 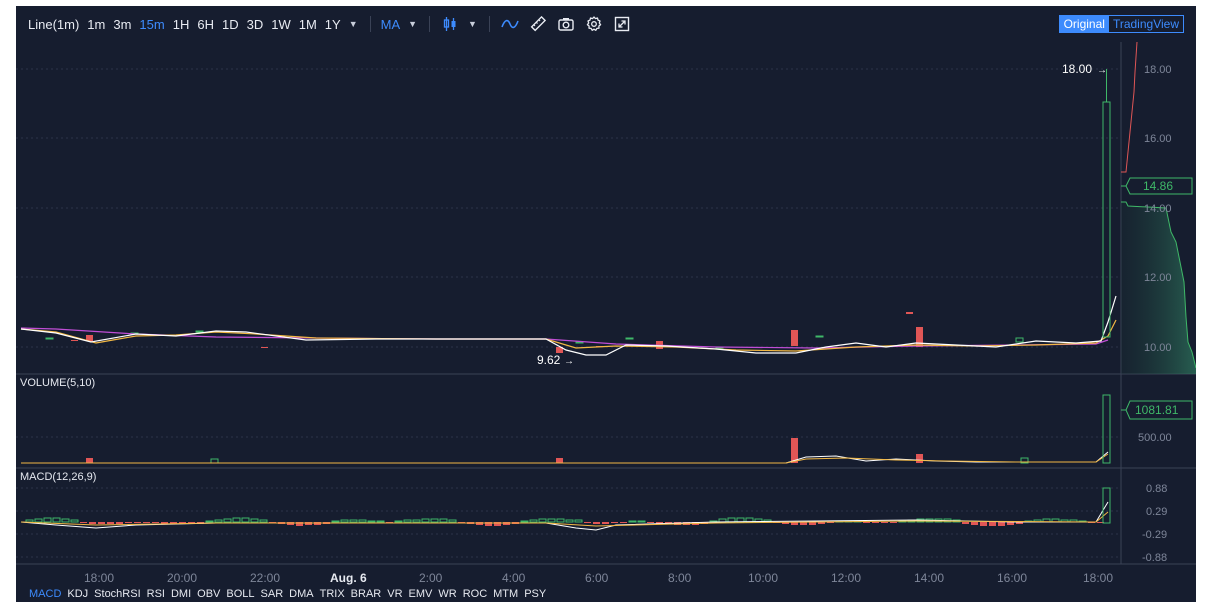 What do you see at coordinates (77, 594) in the screenshot?
I see `indicator-kdj: KDJ` at bounding box center [77, 594].